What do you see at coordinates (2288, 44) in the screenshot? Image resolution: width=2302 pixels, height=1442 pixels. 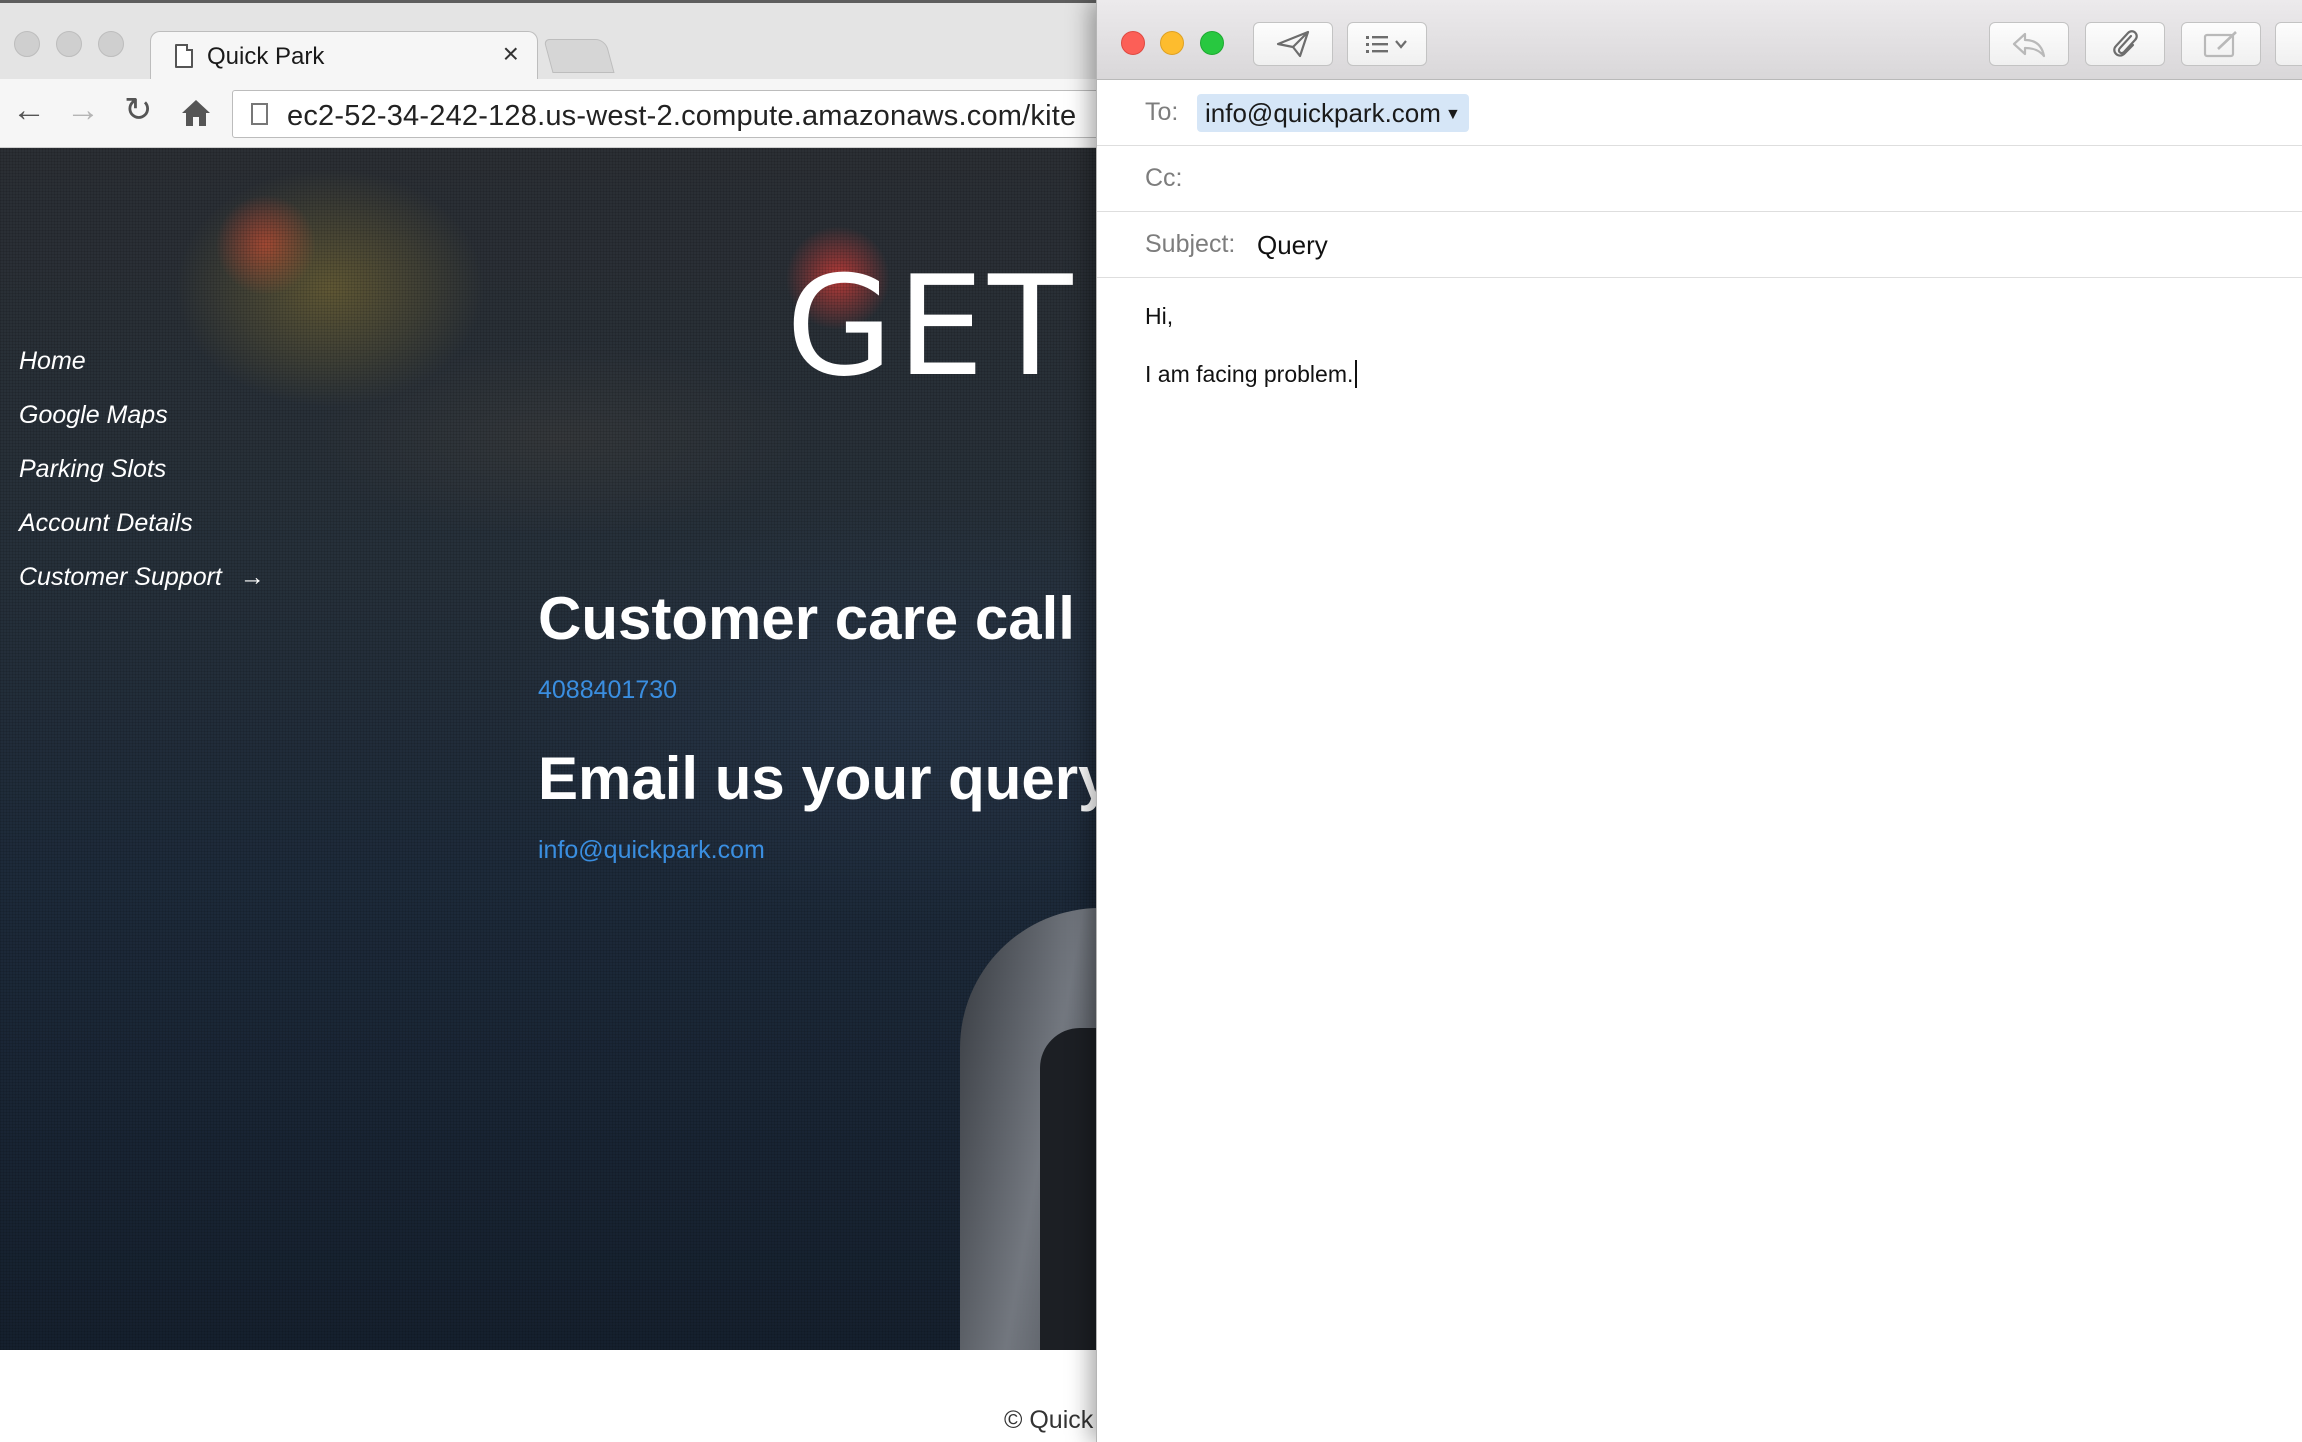 I see `more-button` at bounding box center [2288, 44].